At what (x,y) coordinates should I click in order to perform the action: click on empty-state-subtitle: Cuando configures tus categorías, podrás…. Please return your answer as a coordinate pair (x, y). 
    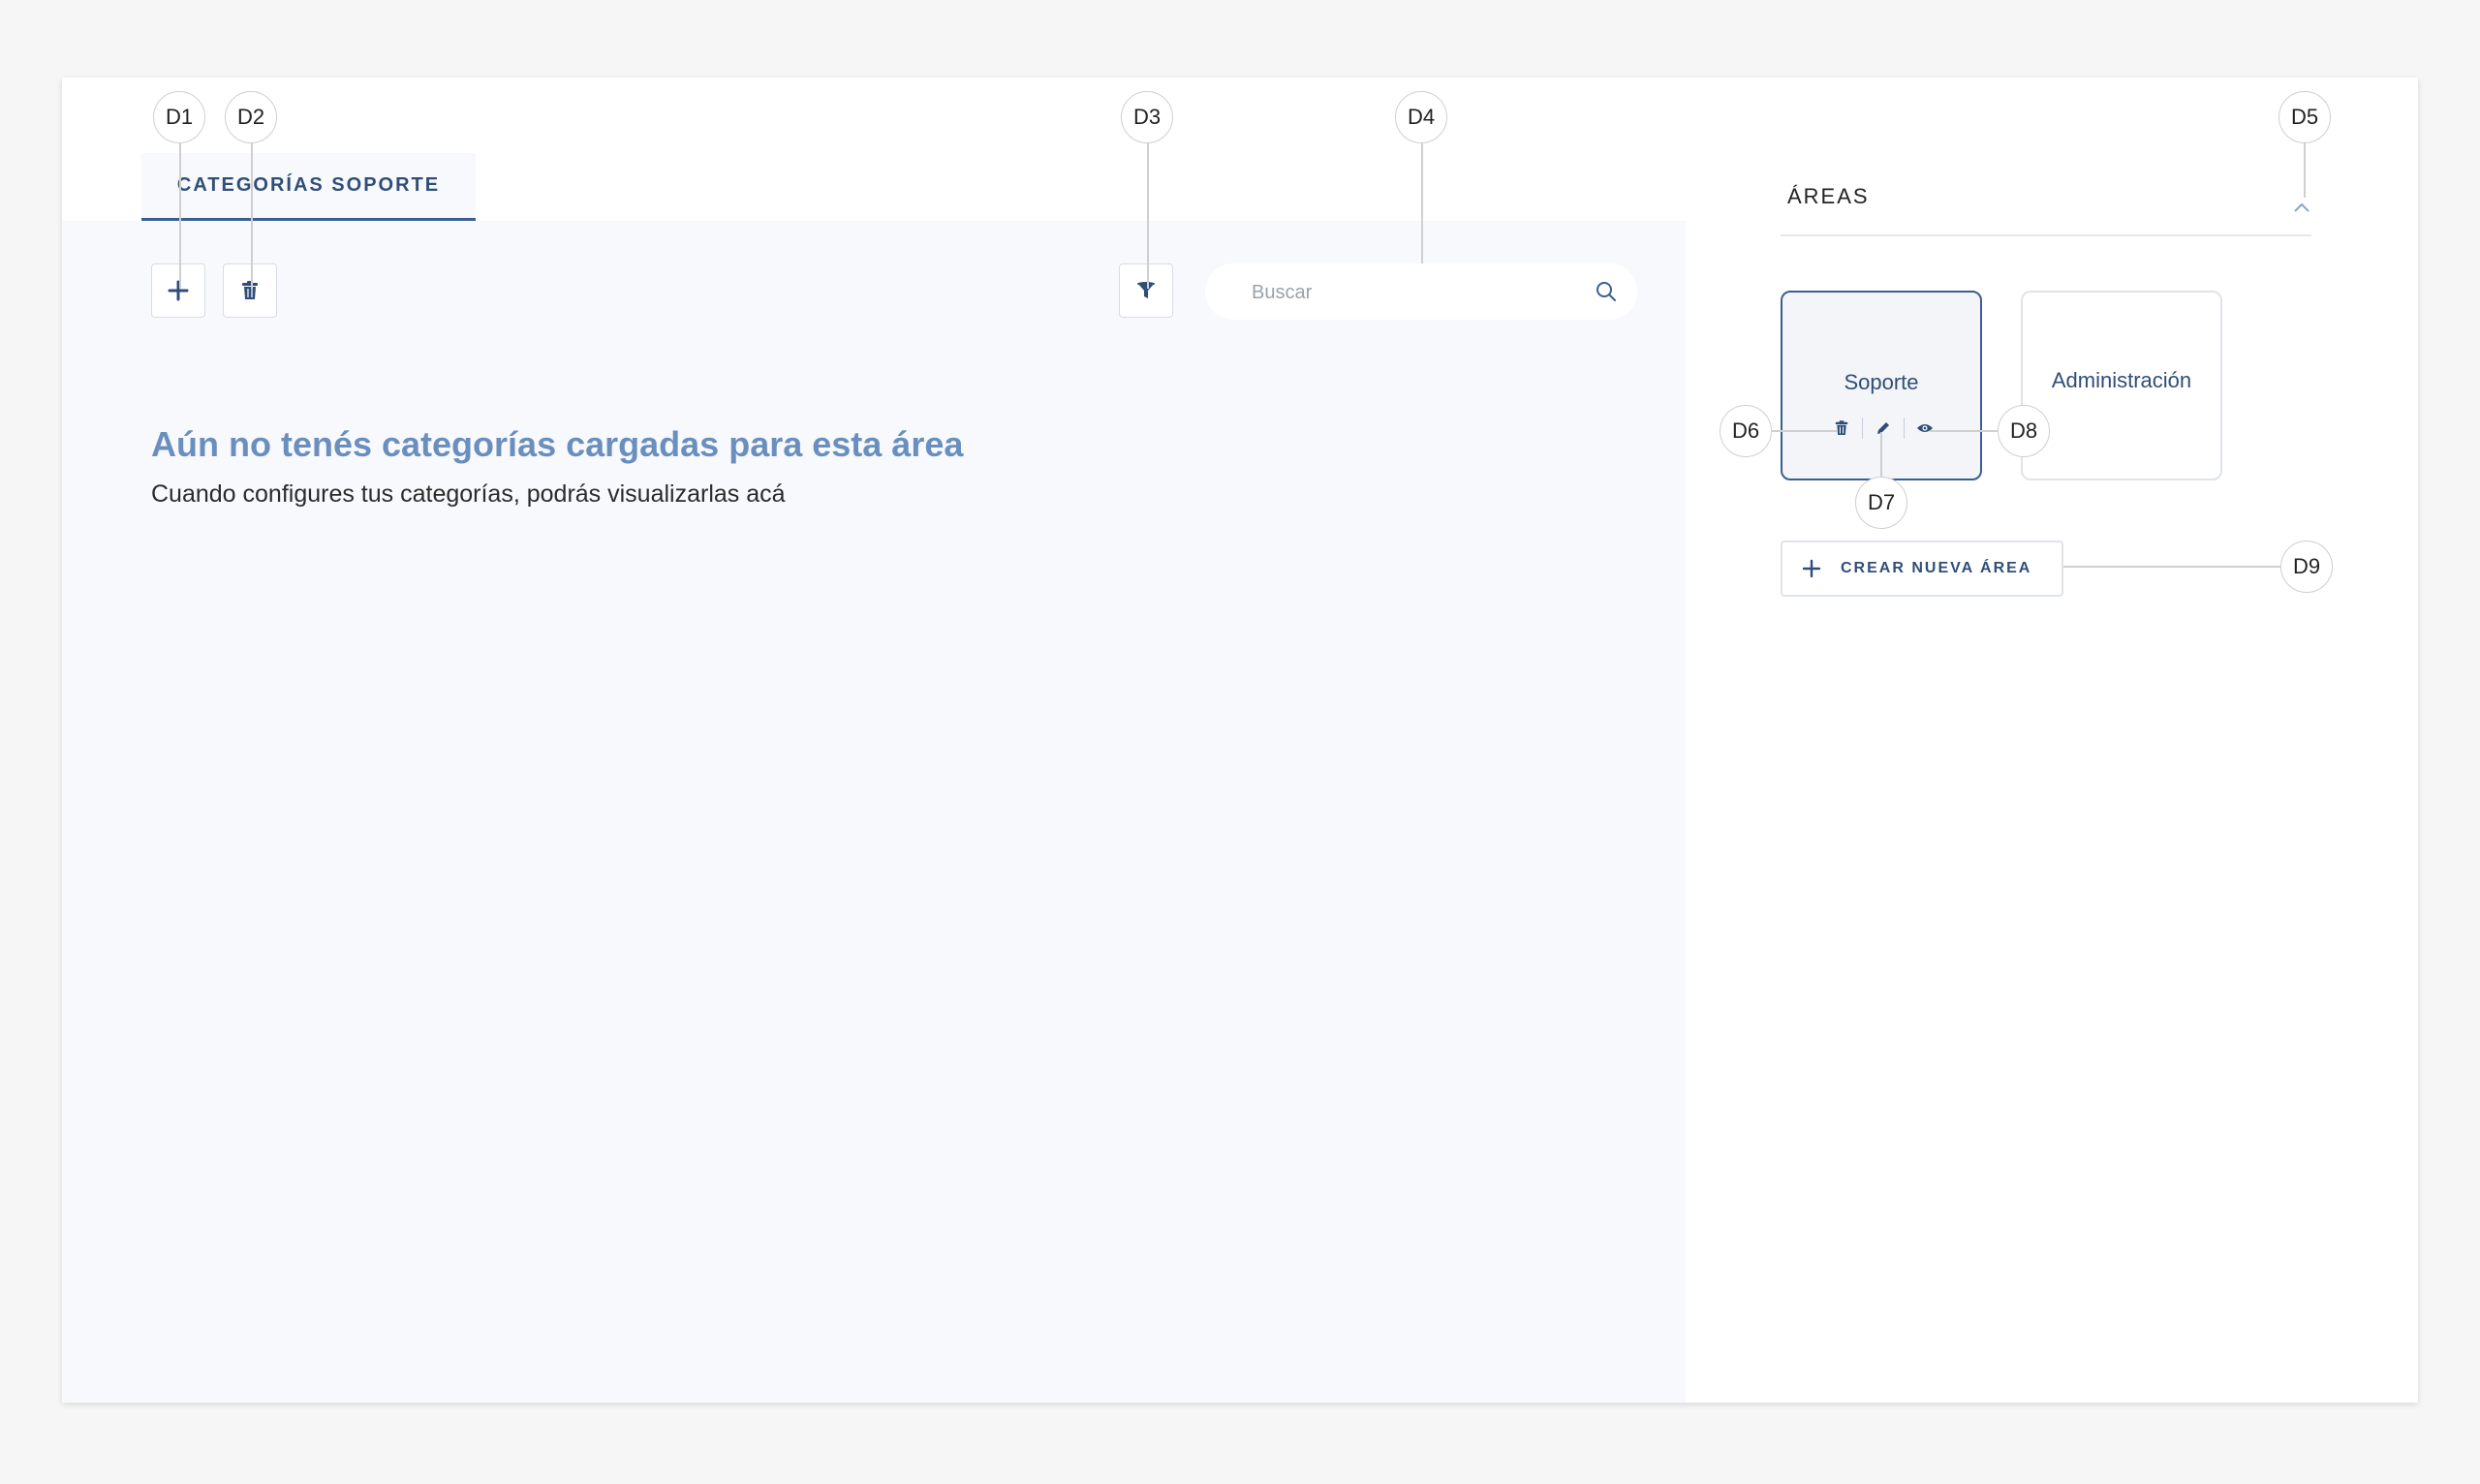
    Looking at the image, I should click on (468, 494).